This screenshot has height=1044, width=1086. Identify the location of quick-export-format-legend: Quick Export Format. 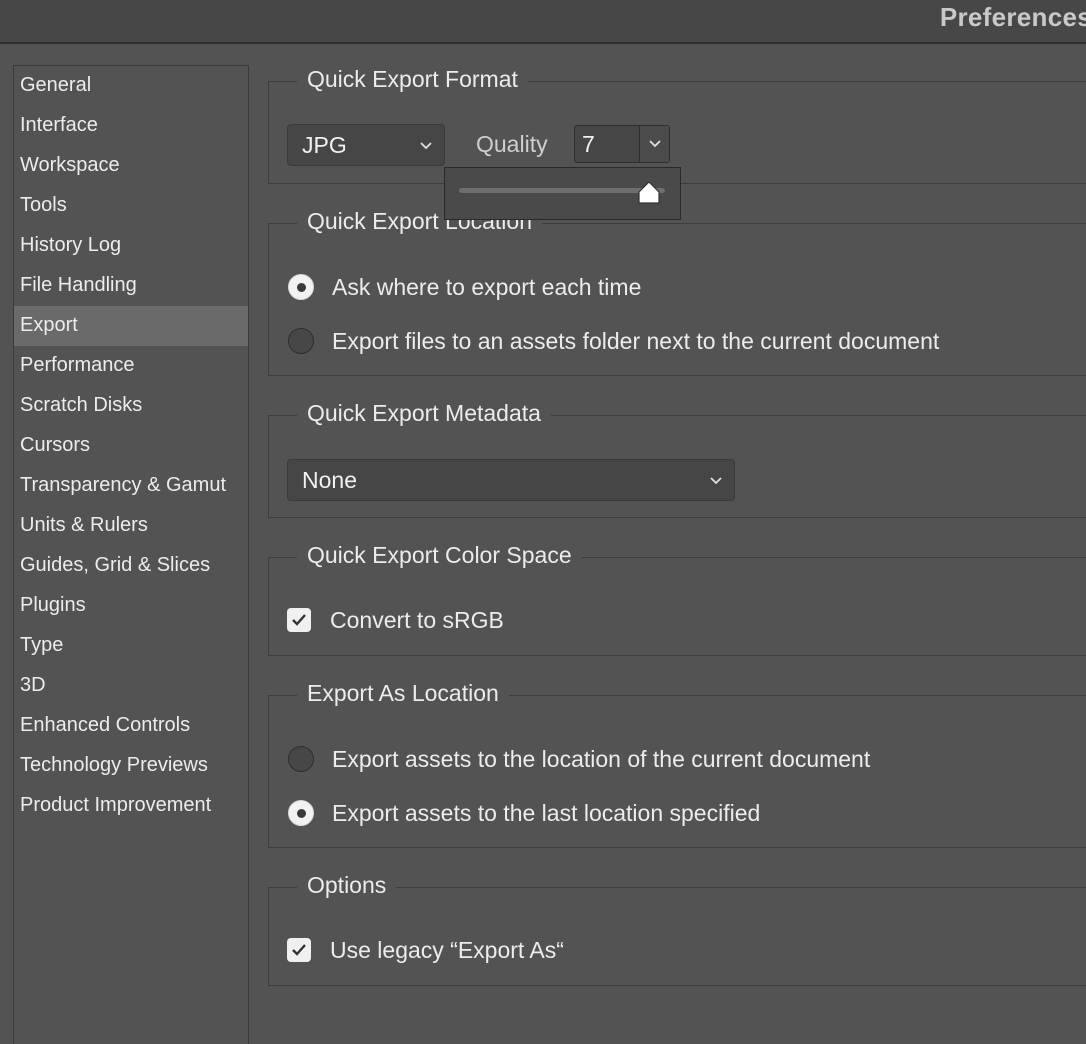
(412, 79).